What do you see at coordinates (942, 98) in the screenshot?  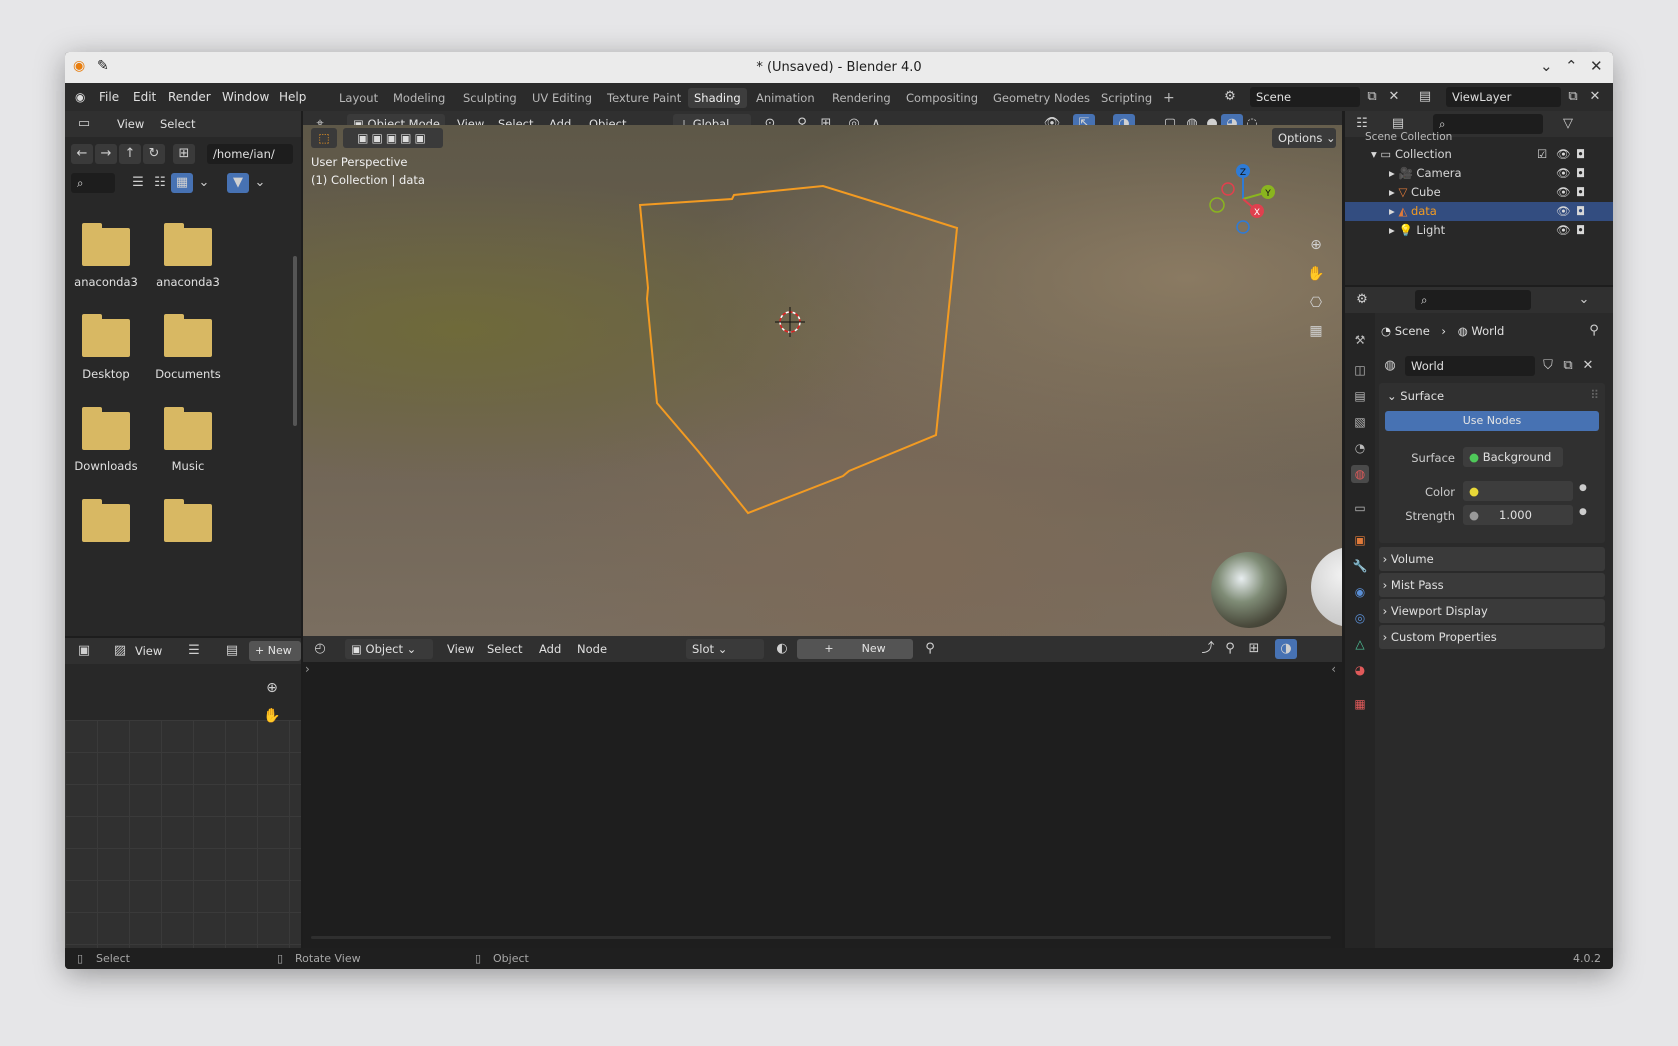 I see `tab-compositing: Compositing` at bounding box center [942, 98].